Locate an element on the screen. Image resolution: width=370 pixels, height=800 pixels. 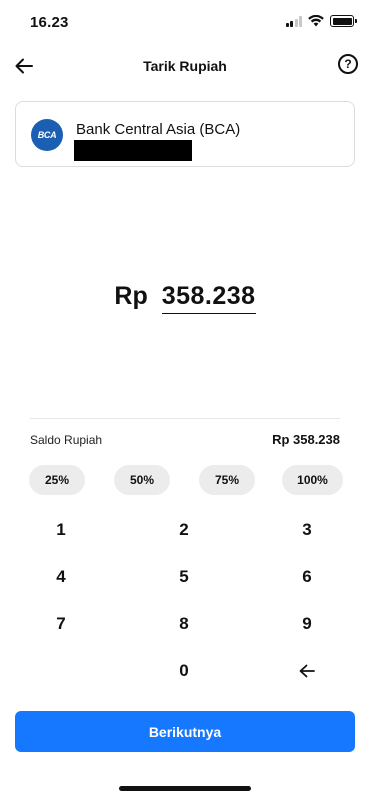
percent-75-button: 75% is located at coordinates (227, 480).